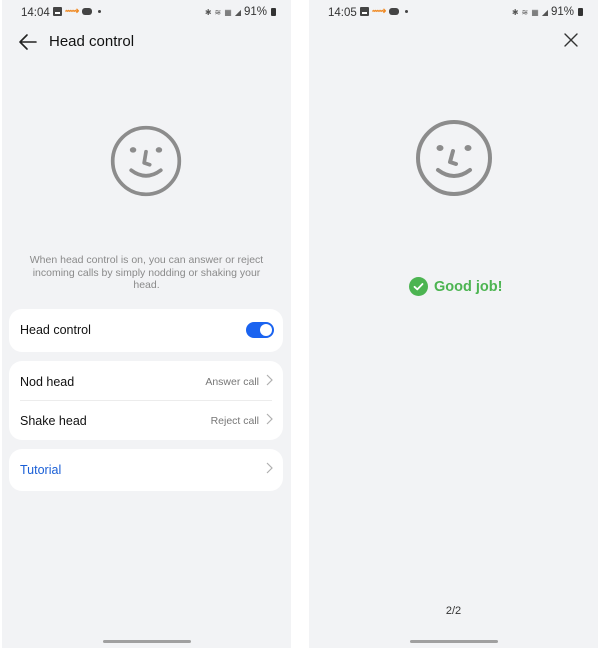  I want to click on status-time: 14:04, so click(35, 13).